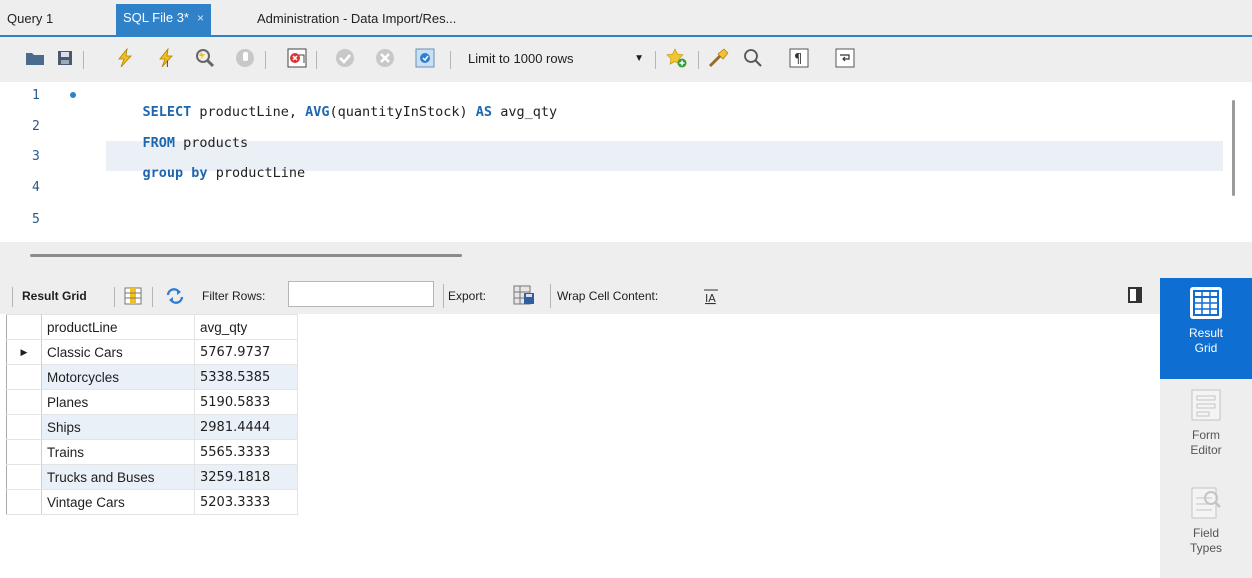  I want to click on table-row: Trucks and Buses 3259.1818, so click(152, 477).